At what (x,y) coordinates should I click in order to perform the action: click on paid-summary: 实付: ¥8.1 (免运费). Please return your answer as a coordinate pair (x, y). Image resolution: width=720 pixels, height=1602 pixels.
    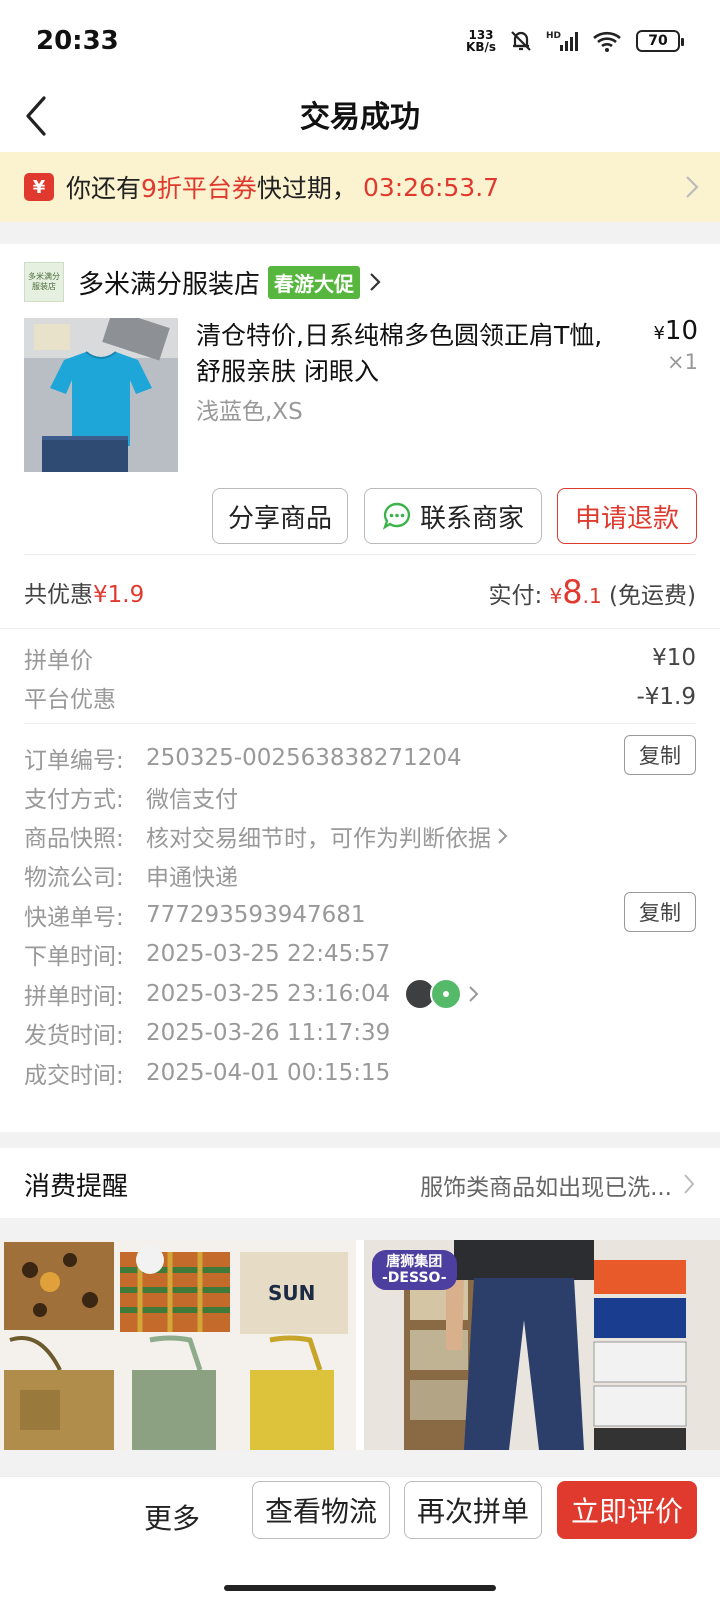
    Looking at the image, I should click on (592, 592).